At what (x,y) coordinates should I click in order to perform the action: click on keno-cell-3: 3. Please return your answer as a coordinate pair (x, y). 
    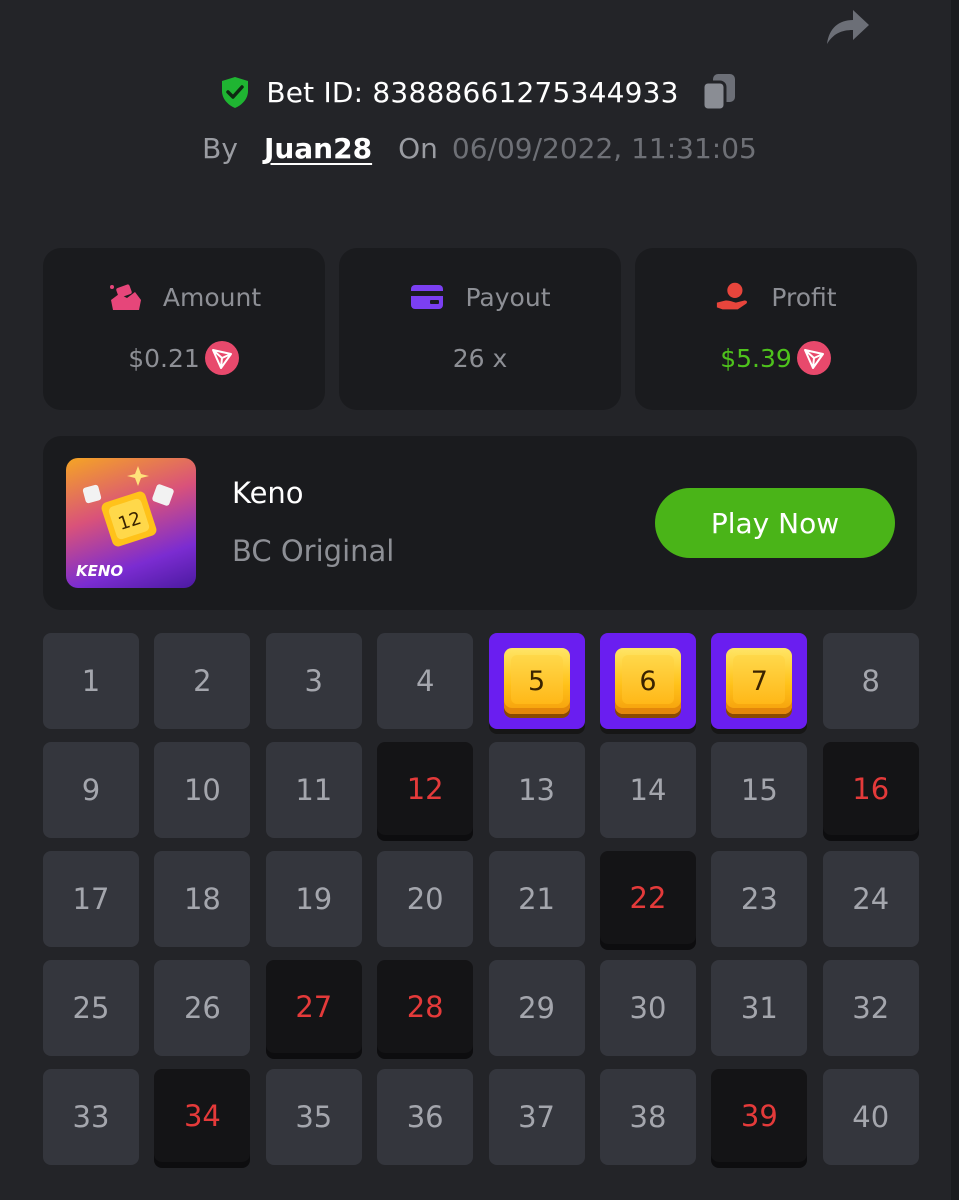
    Looking at the image, I should click on (313, 681).